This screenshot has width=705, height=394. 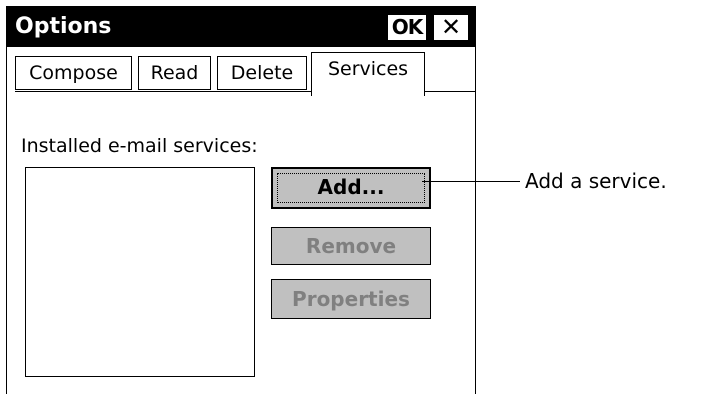 I want to click on tab-delete: Delete, so click(x=262, y=73).